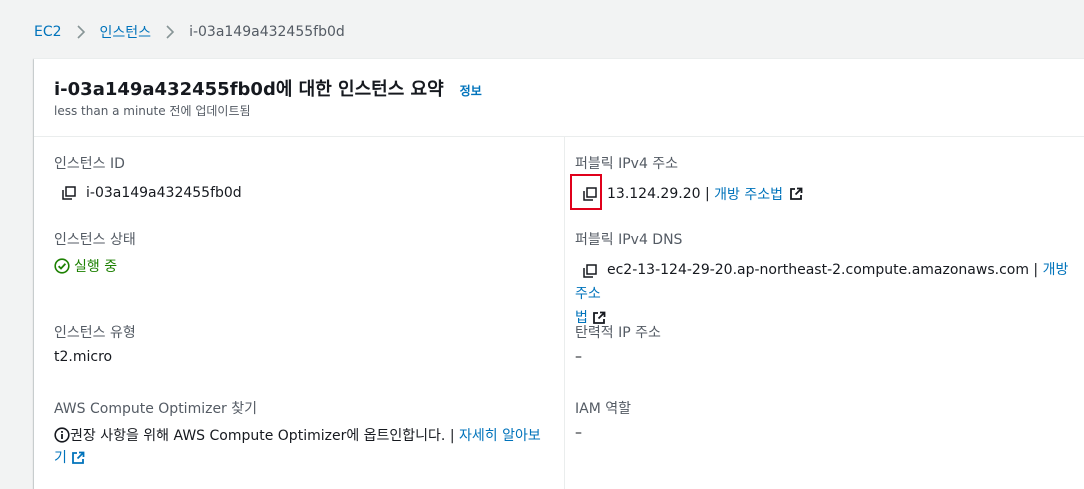  I want to click on field-instance-id: 인스턴스 ID i-03a149a432455fb0d, so click(148, 177).